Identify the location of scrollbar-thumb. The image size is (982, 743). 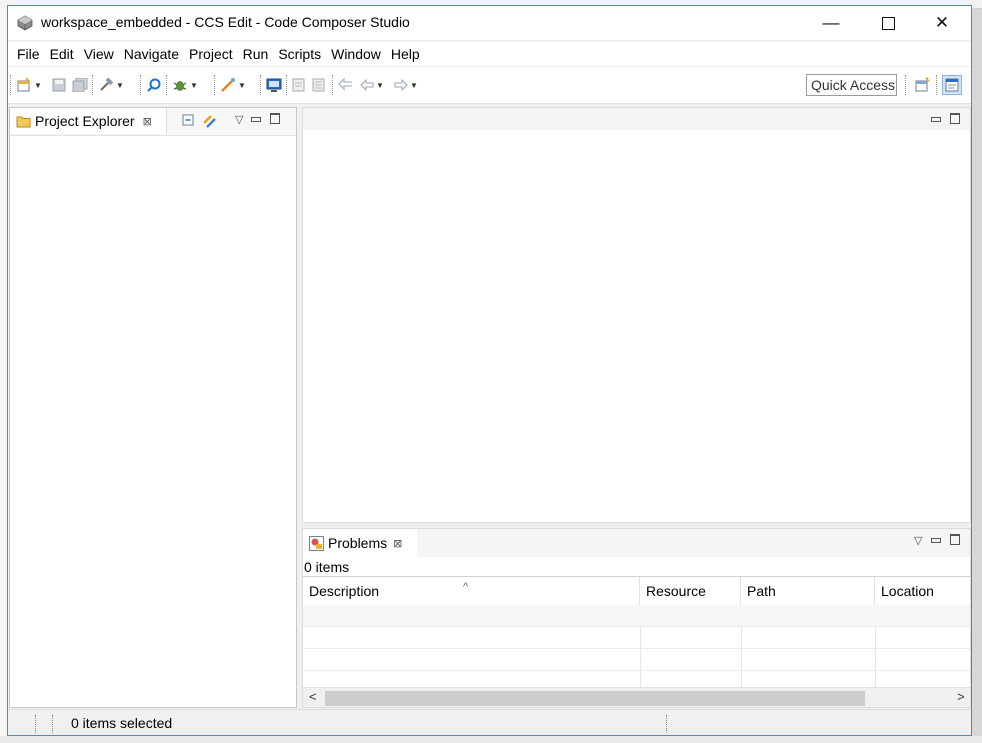
(595, 698).